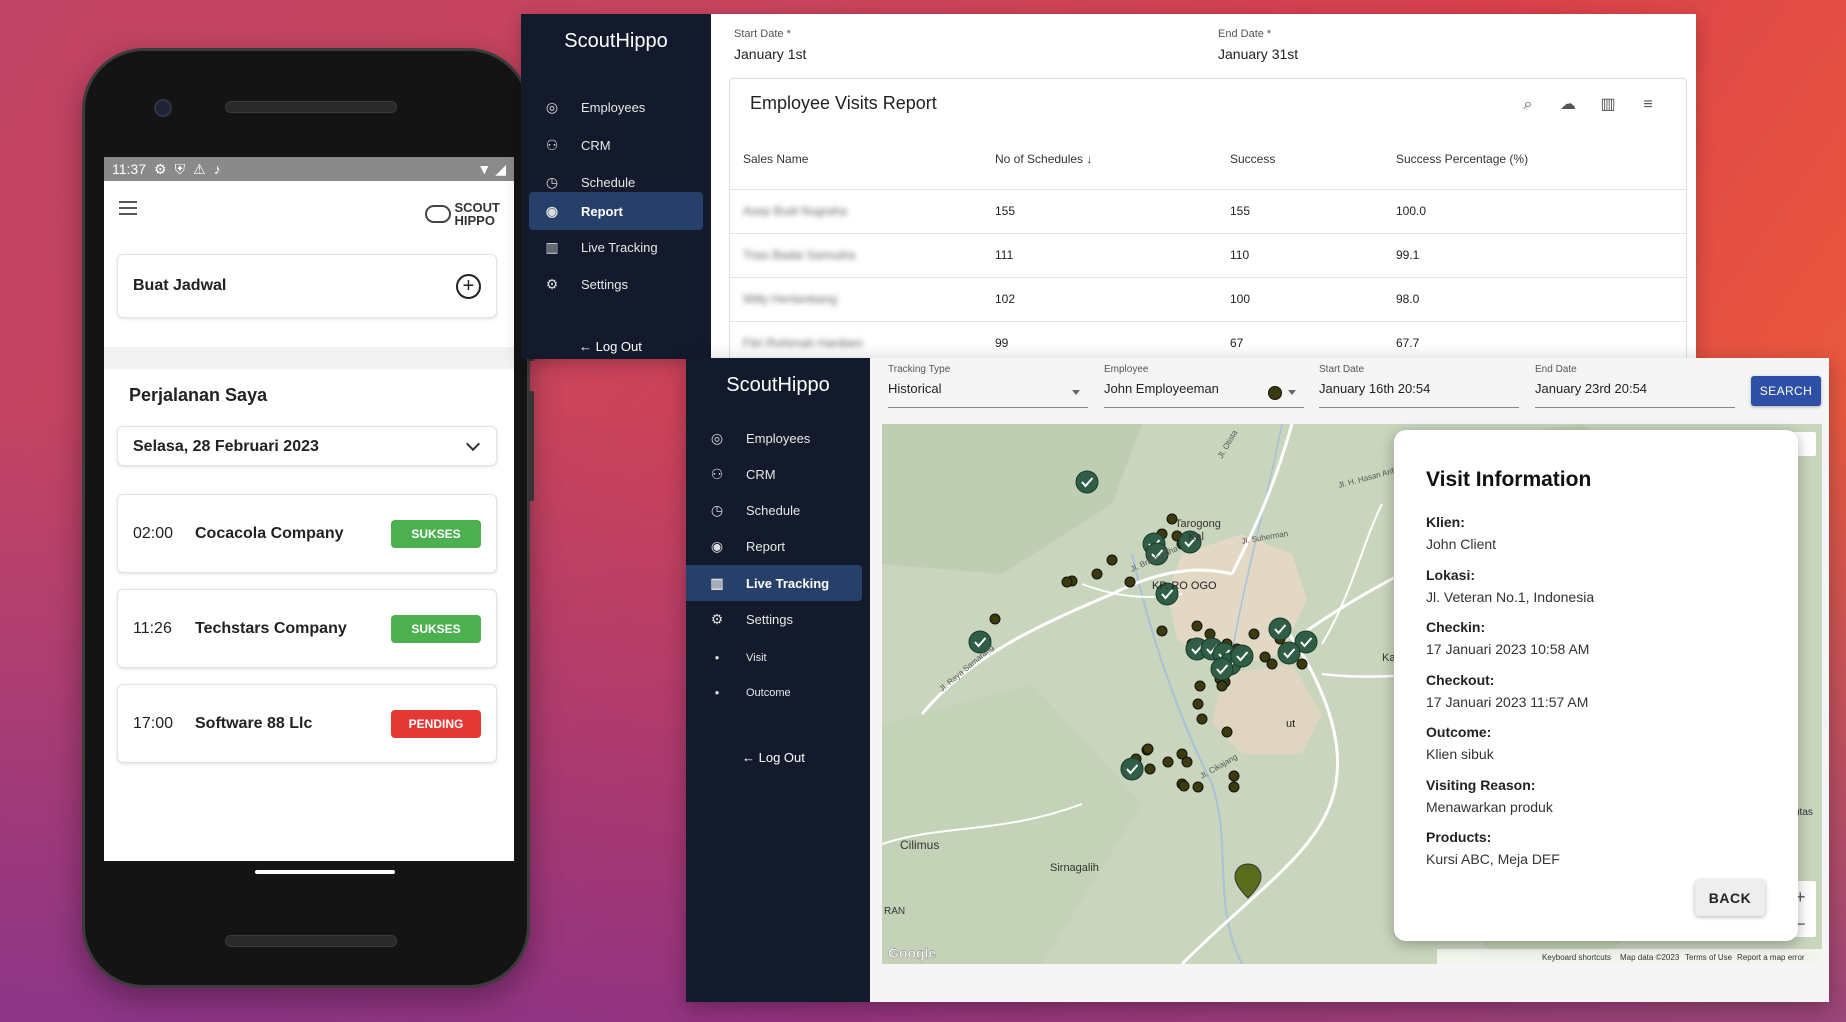  What do you see at coordinates (1493, 848) in the screenshot?
I see `visit-field-products: Products: Kursi ABC, Meja DEF` at bounding box center [1493, 848].